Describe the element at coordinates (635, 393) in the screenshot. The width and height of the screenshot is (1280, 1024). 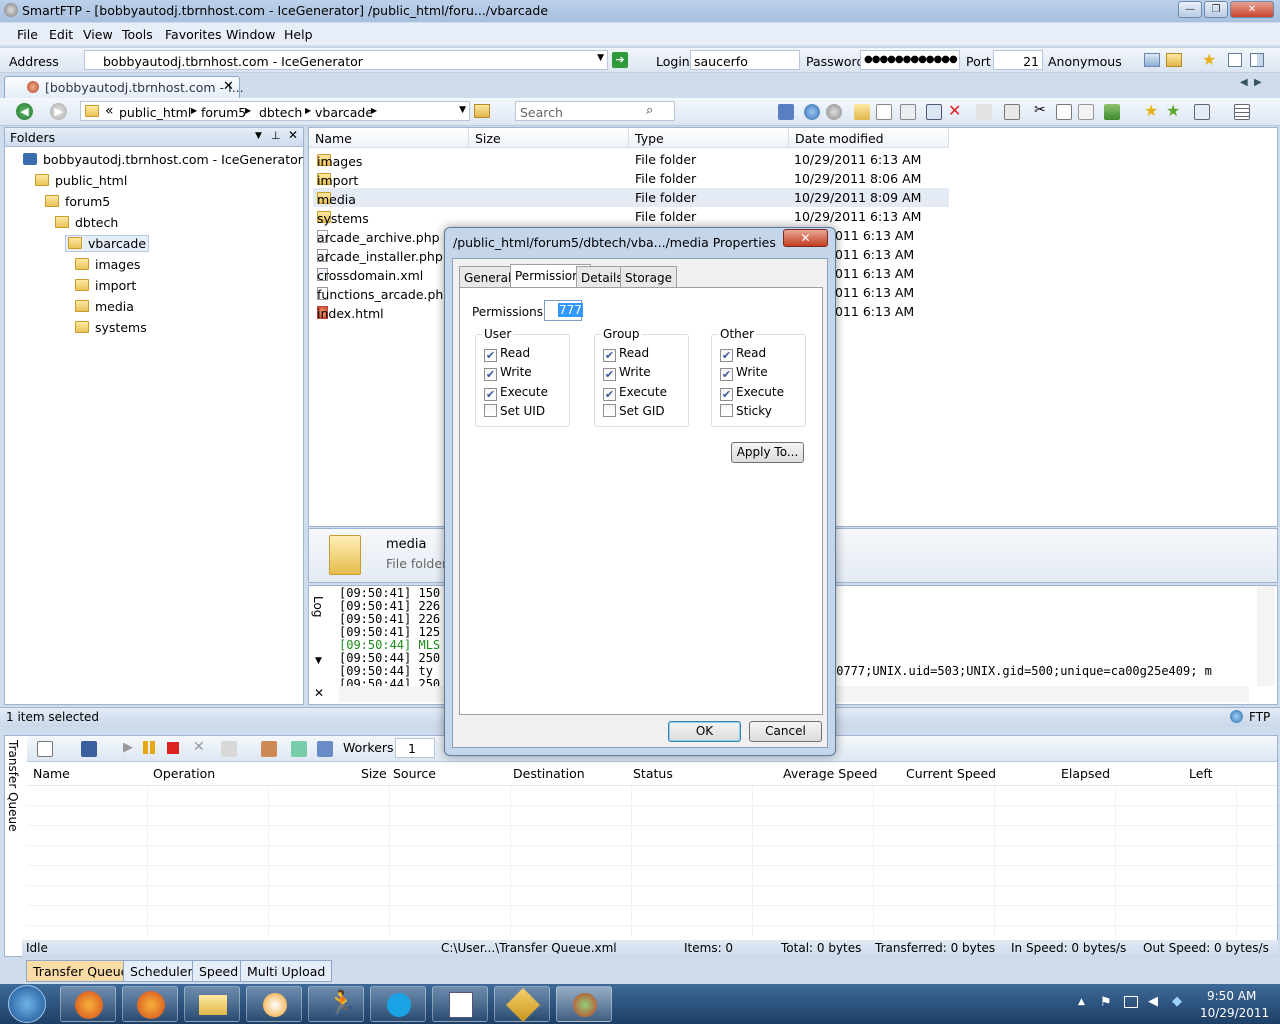
I see `group-execute-checkbox: ✔ Execute` at that location.